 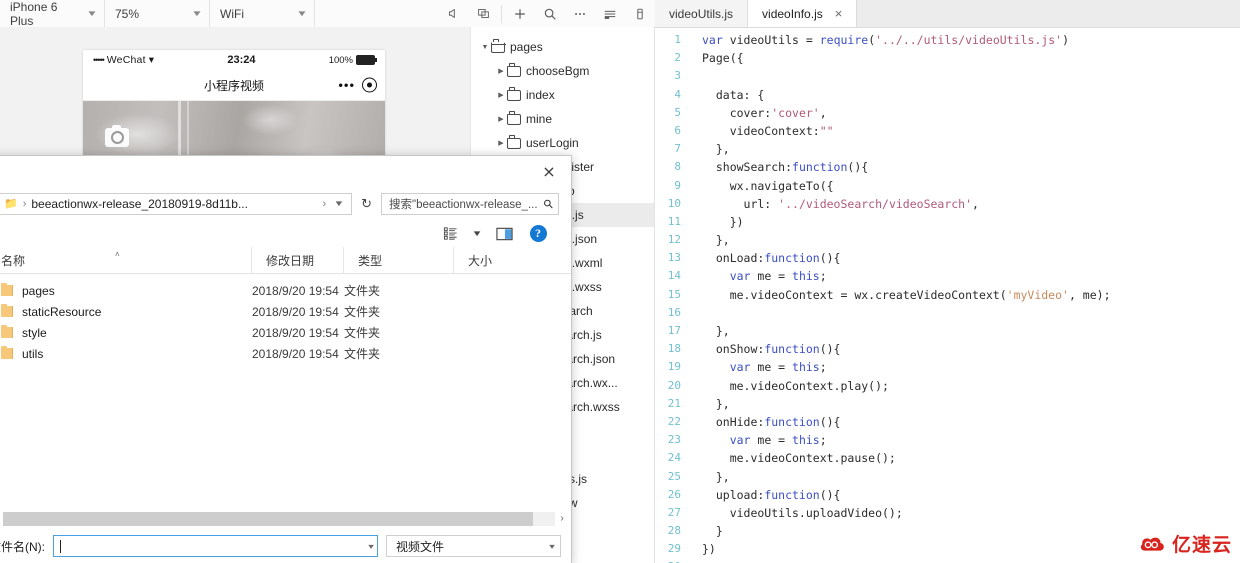 I want to click on column-headers: ˄ 名称 修改日期 类型 大小, so click(x=285, y=260).